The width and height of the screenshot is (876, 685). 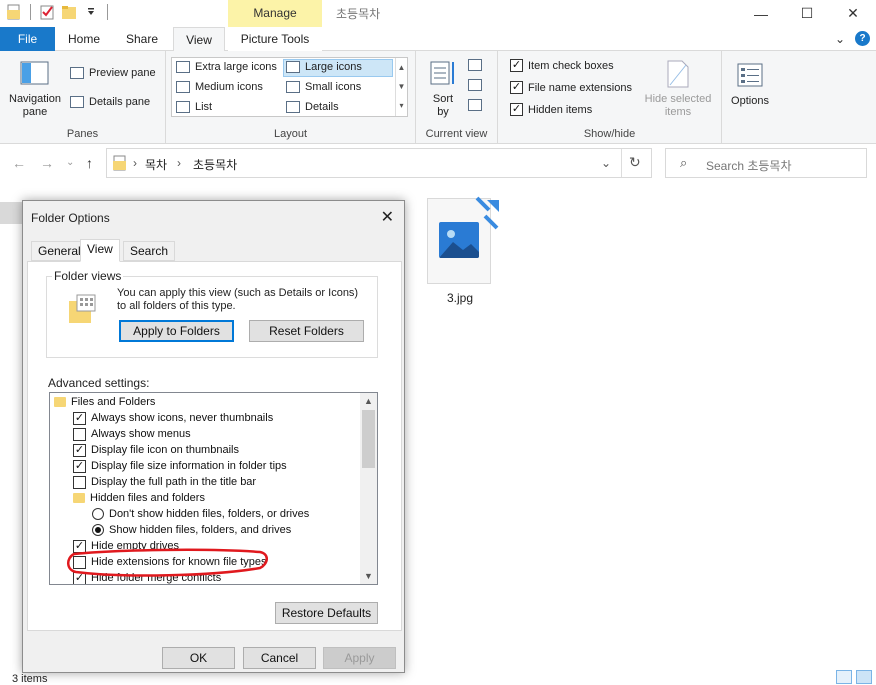 What do you see at coordinates (551, 109) in the screenshot?
I see `hidden-items-toggle: Hidden items` at bounding box center [551, 109].